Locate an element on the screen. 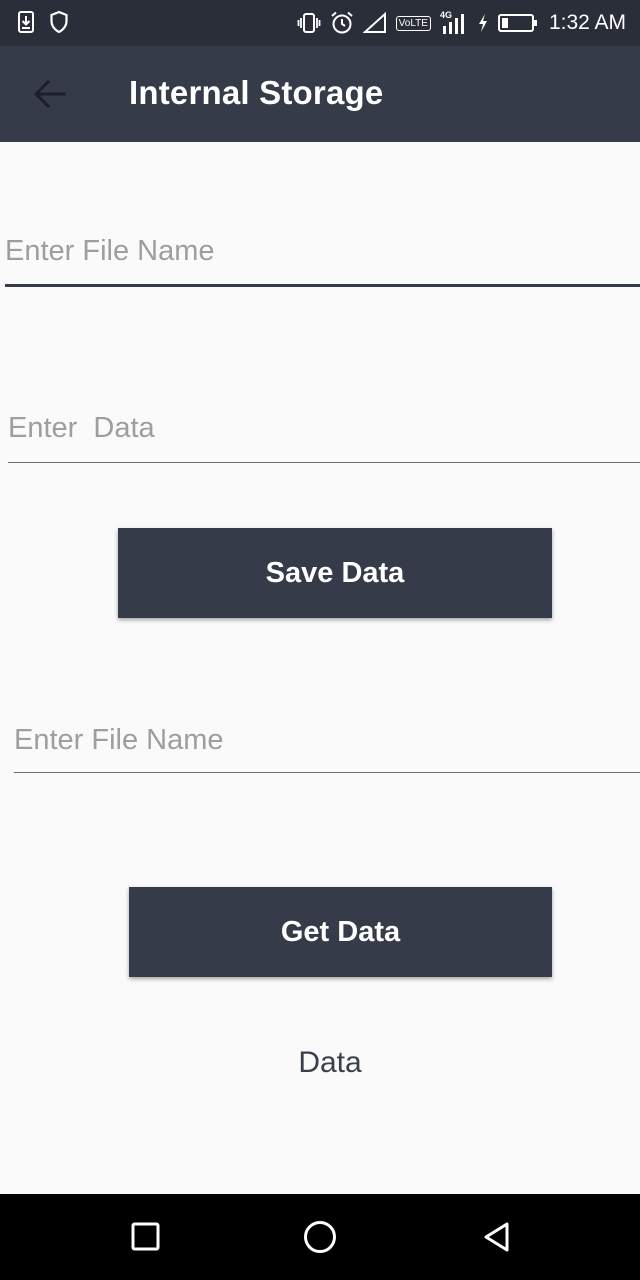  app-bar: Internal Storage is located at coordinates (320, 94).